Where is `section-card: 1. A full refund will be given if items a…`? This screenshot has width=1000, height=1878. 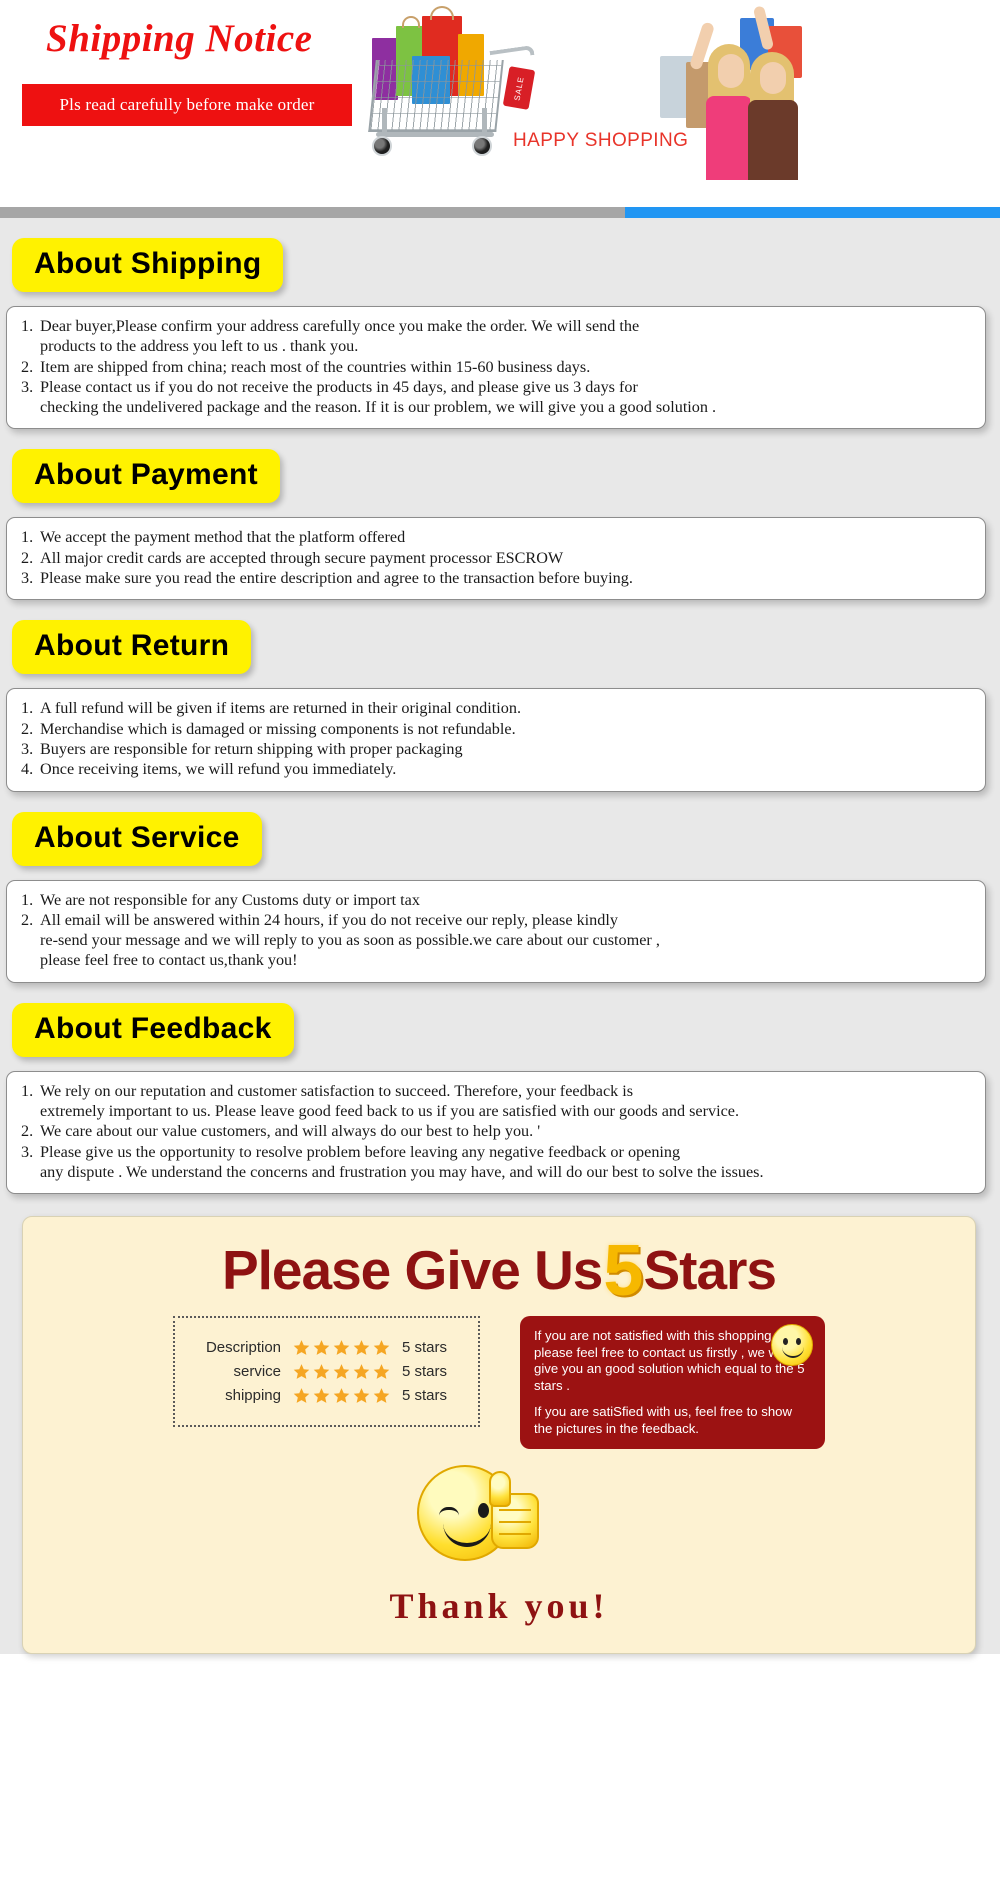
section-card: 1. A full refund will be given if items a… is located at coordinates (496, 740).